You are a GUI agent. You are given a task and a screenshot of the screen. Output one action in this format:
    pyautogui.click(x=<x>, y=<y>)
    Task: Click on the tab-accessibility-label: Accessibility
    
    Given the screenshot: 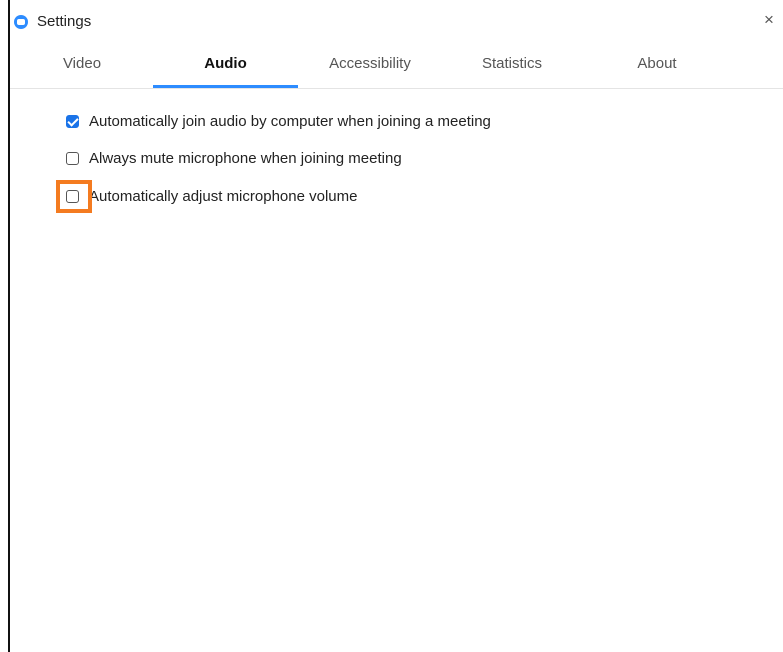 What is the action you would take?
    pyautogui.click(x=370, y=63)
    